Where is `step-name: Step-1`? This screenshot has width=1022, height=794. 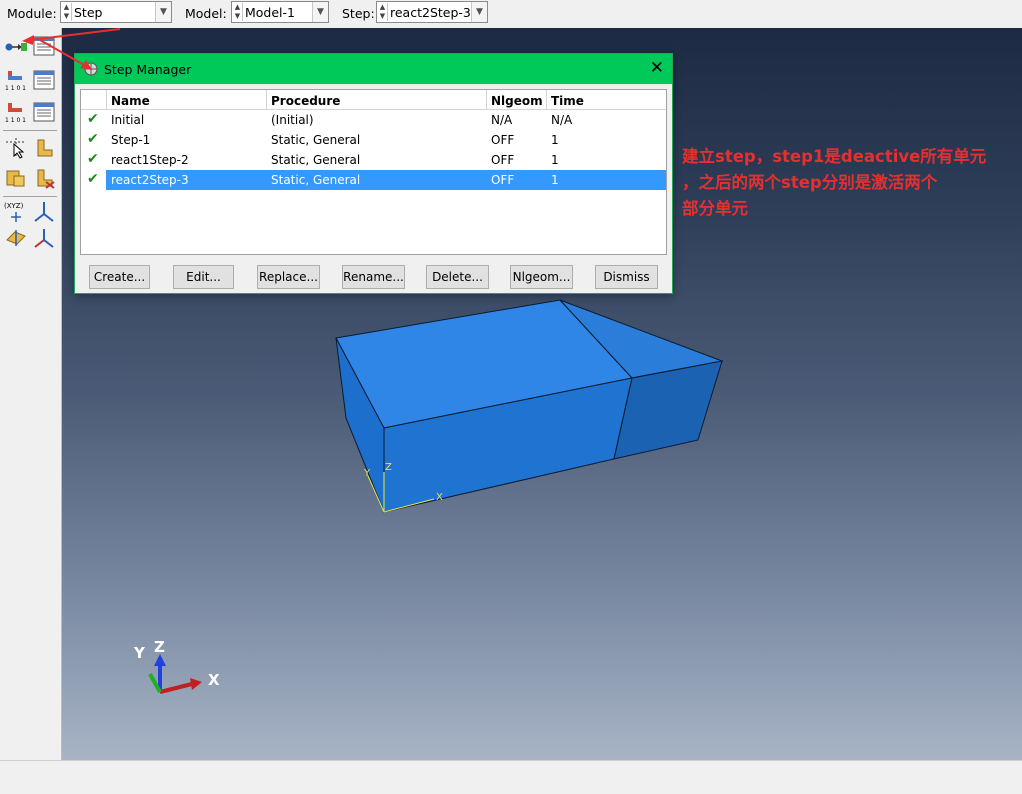
step-name: Step-1 is located at coordinates (131, 140).